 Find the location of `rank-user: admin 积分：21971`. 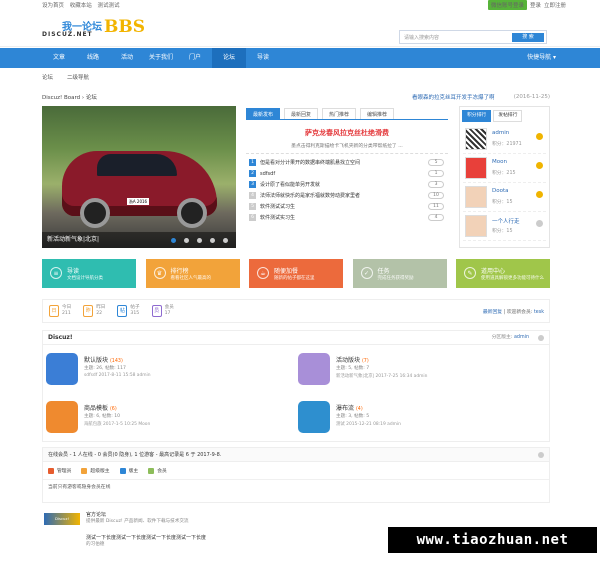

rank-user: admin 积分：21971 is located at coordinates (504, 139).